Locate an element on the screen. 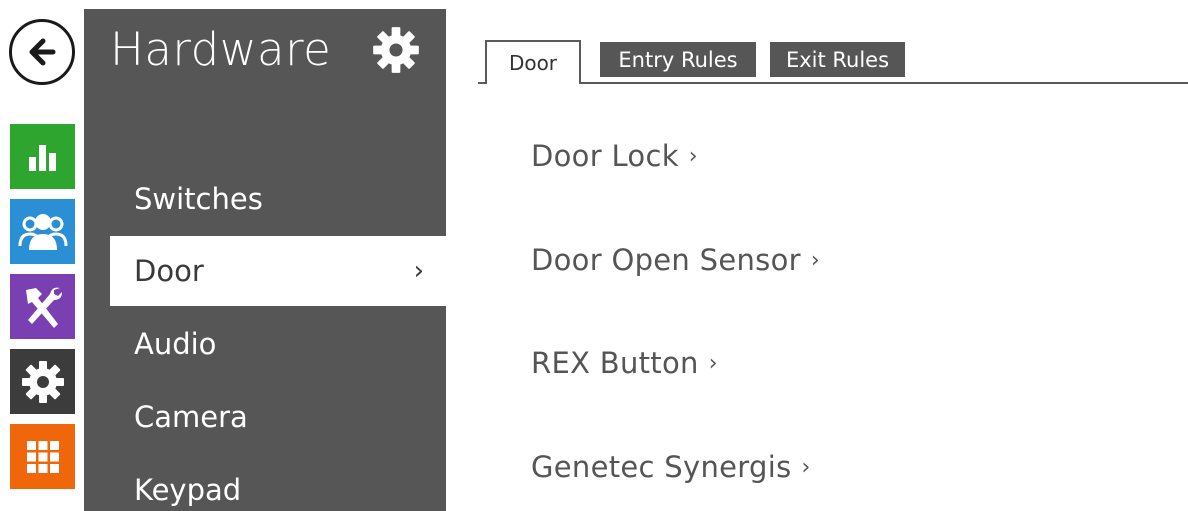 The height and width of the screenshot is (511, 1188). tools-icon is located at coordinates (43, 307).